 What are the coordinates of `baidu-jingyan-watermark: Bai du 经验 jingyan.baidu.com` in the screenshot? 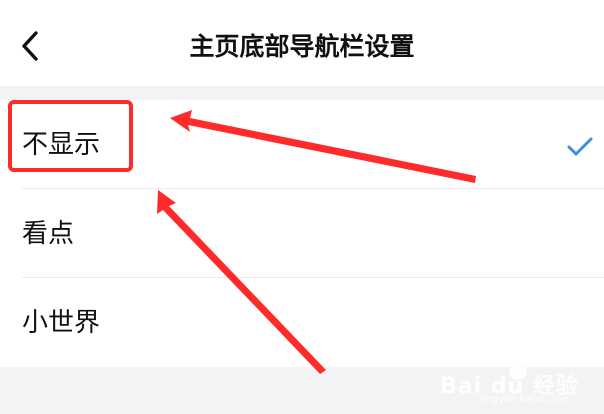 It's located at (518, 377).